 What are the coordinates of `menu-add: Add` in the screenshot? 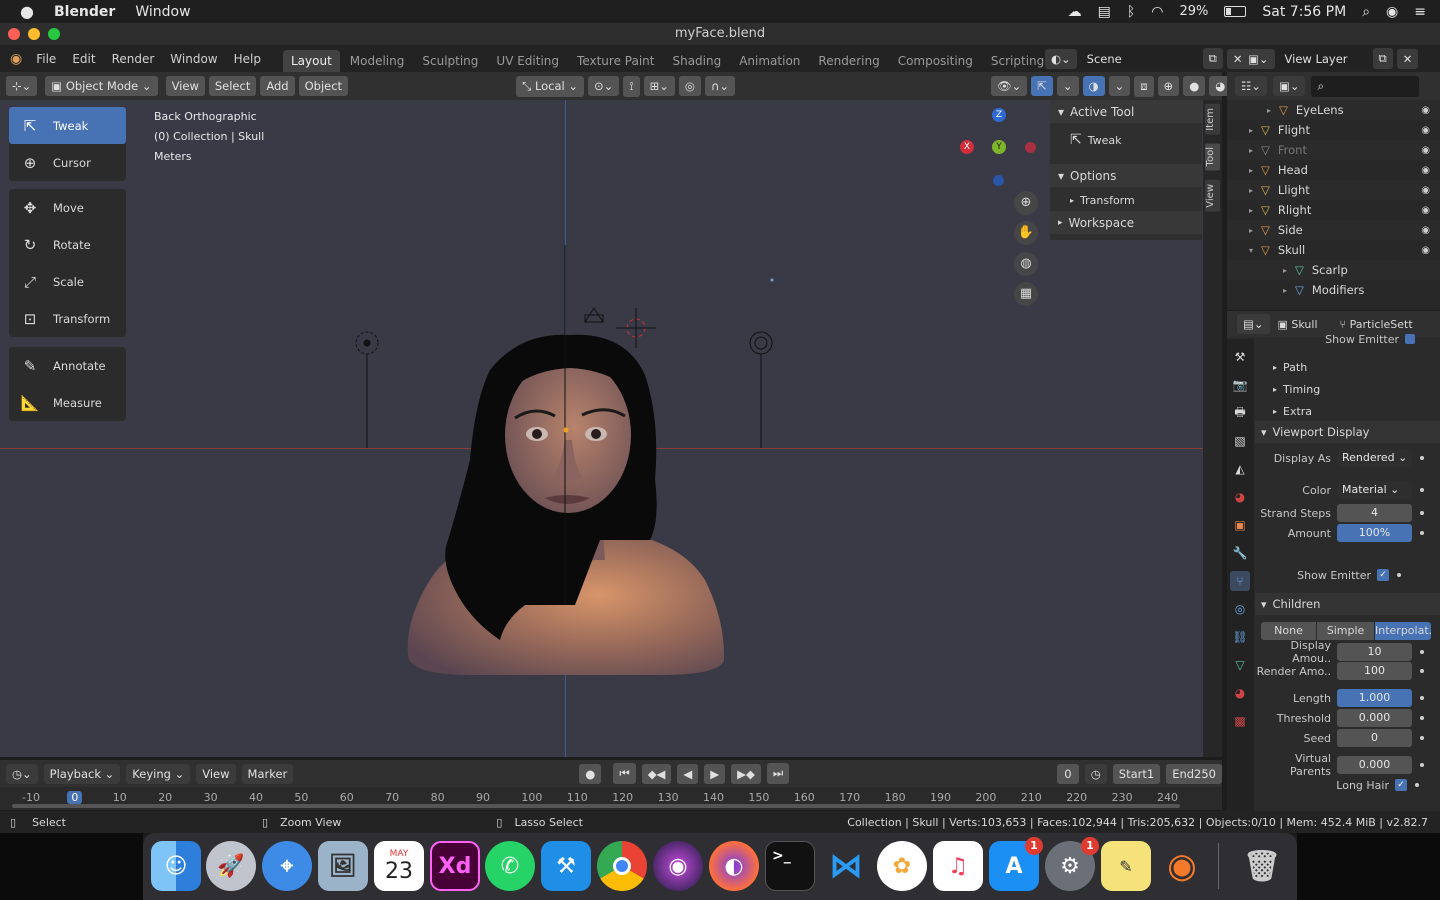 It's located at (277, 86).